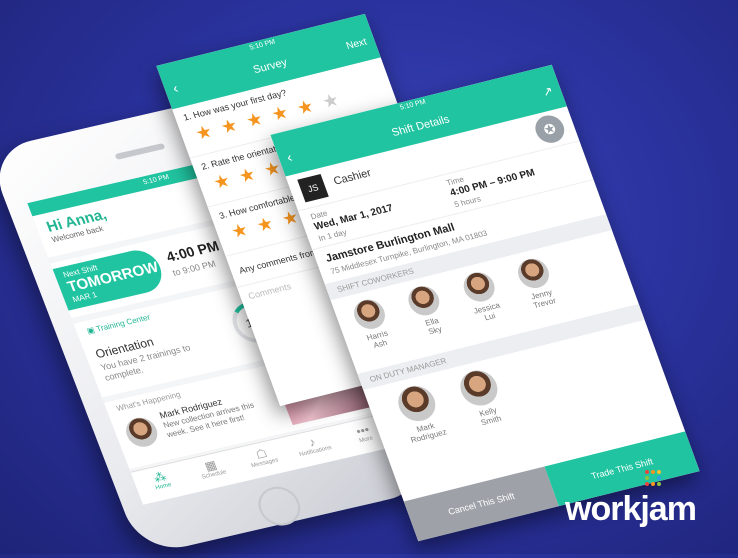 This screenshot has width=738, height=558. I want to click on logo-dots-icon, so click(653, 478).